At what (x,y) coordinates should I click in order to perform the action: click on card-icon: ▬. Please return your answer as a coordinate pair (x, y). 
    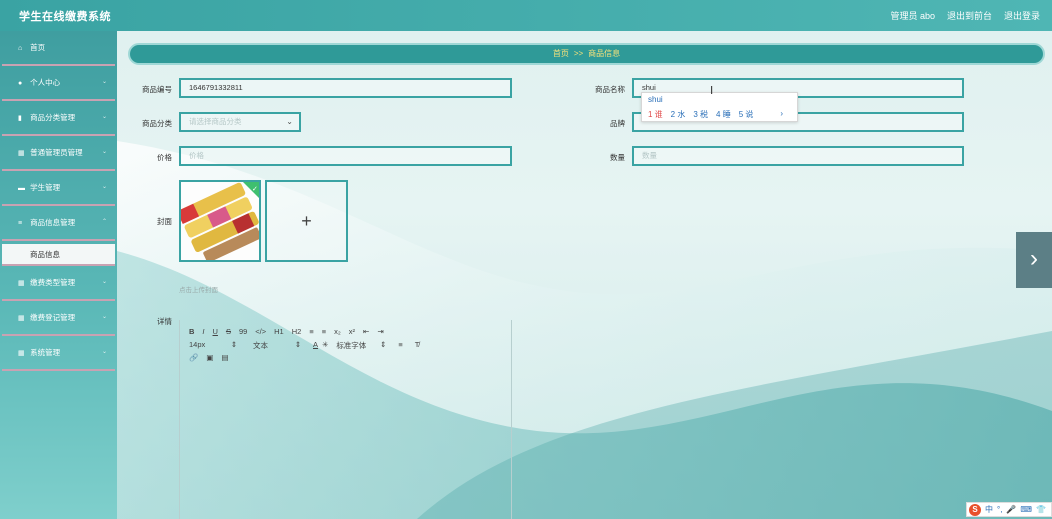
    Looking at the image, I should click on (21, 188).